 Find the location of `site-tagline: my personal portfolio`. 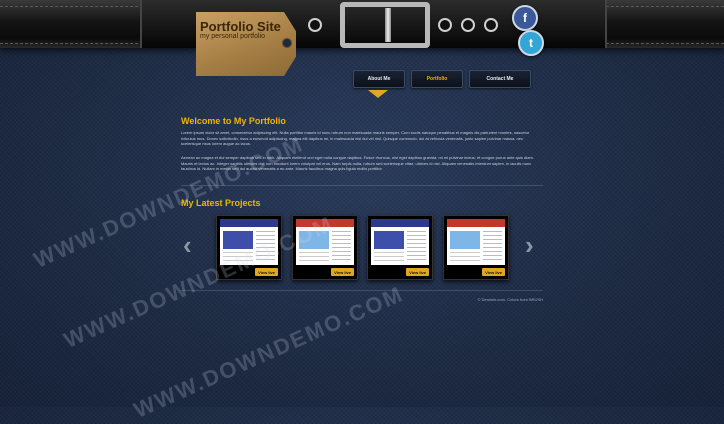

site-tagline: my personal portfolio is located at coordinates (232, 36).